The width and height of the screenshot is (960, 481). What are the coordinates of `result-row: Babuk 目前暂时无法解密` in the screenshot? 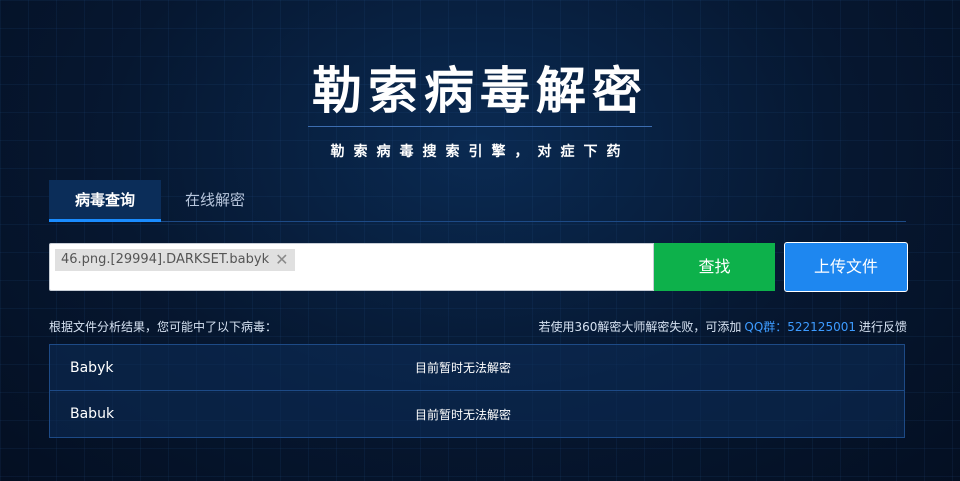 It's located at (477, 414).